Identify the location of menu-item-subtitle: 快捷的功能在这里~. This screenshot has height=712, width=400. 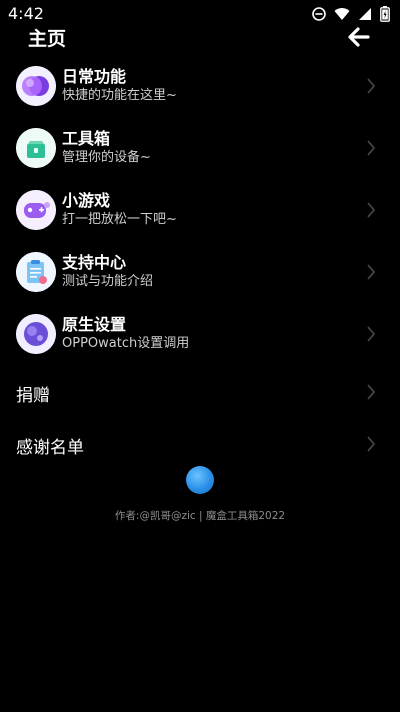
(119, 95).